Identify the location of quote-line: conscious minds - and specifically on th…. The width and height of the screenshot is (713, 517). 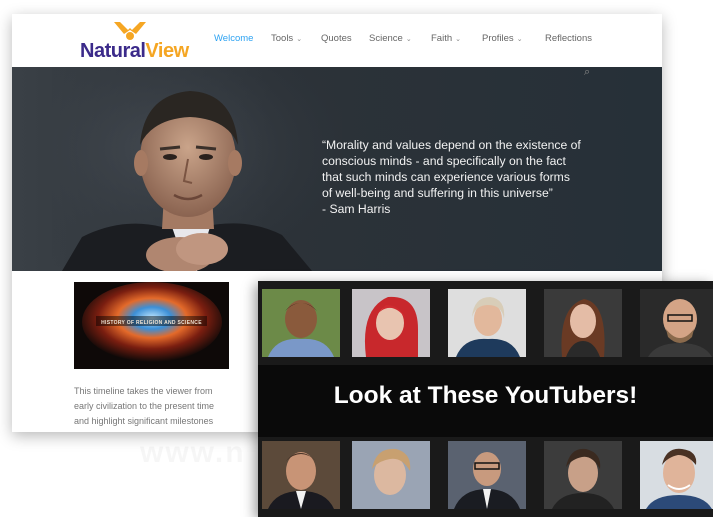
(444, 161).